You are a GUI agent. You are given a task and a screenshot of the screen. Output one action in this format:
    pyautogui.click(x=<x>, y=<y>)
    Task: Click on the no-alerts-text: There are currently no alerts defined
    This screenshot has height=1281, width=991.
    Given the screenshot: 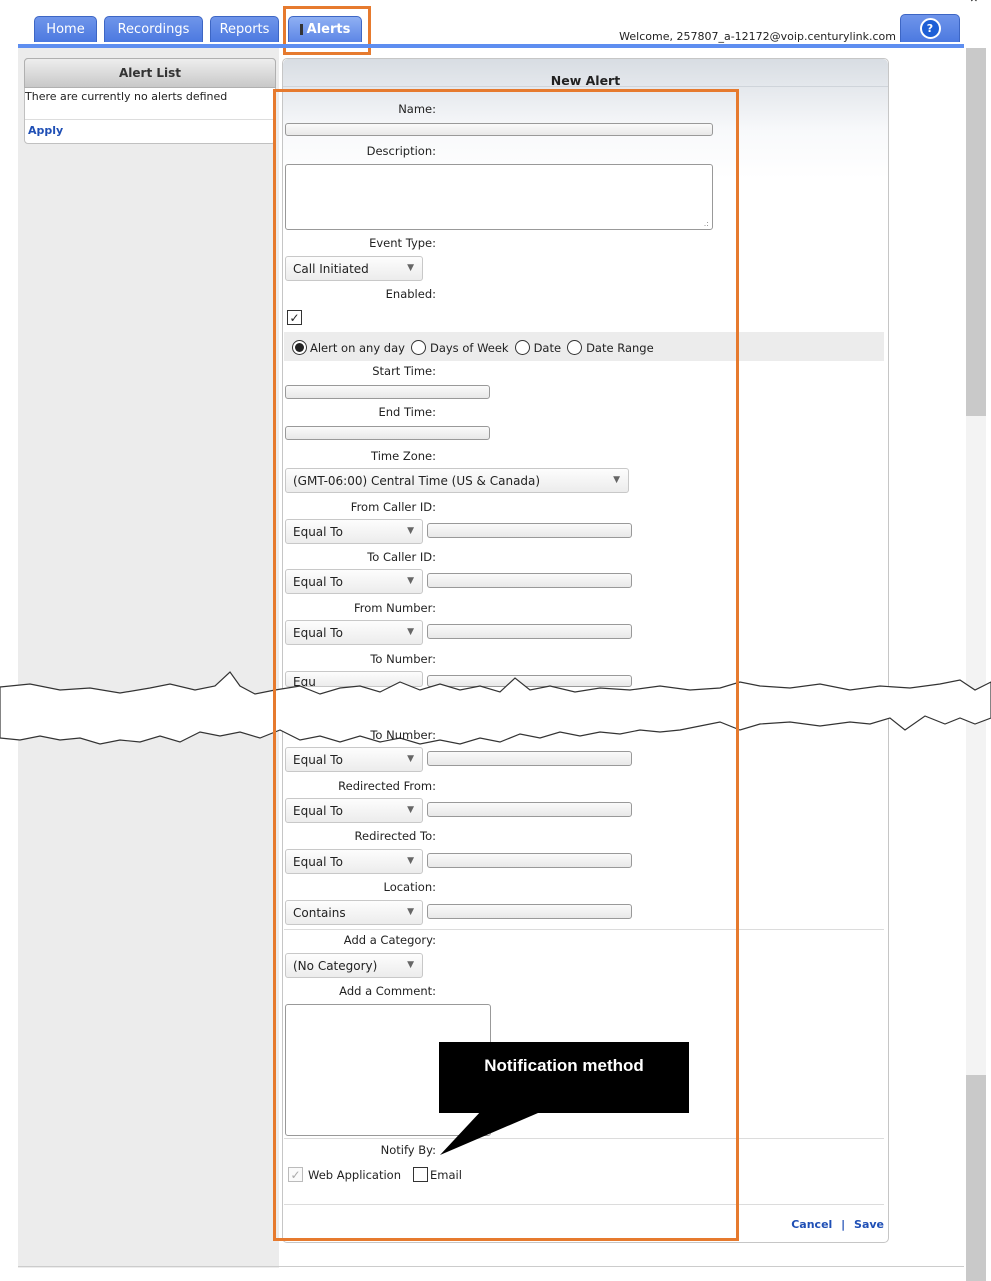 What is the action you would take?
    pyautogui.click(x=126, y=96)
    